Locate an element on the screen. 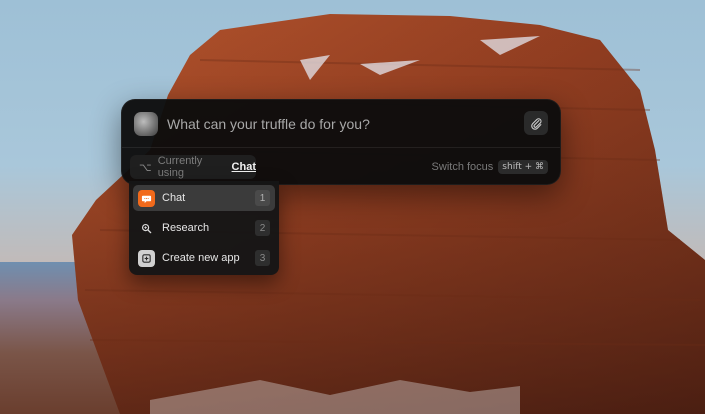  option-key-icon: ⌥ is located at coordinates (145, 167).